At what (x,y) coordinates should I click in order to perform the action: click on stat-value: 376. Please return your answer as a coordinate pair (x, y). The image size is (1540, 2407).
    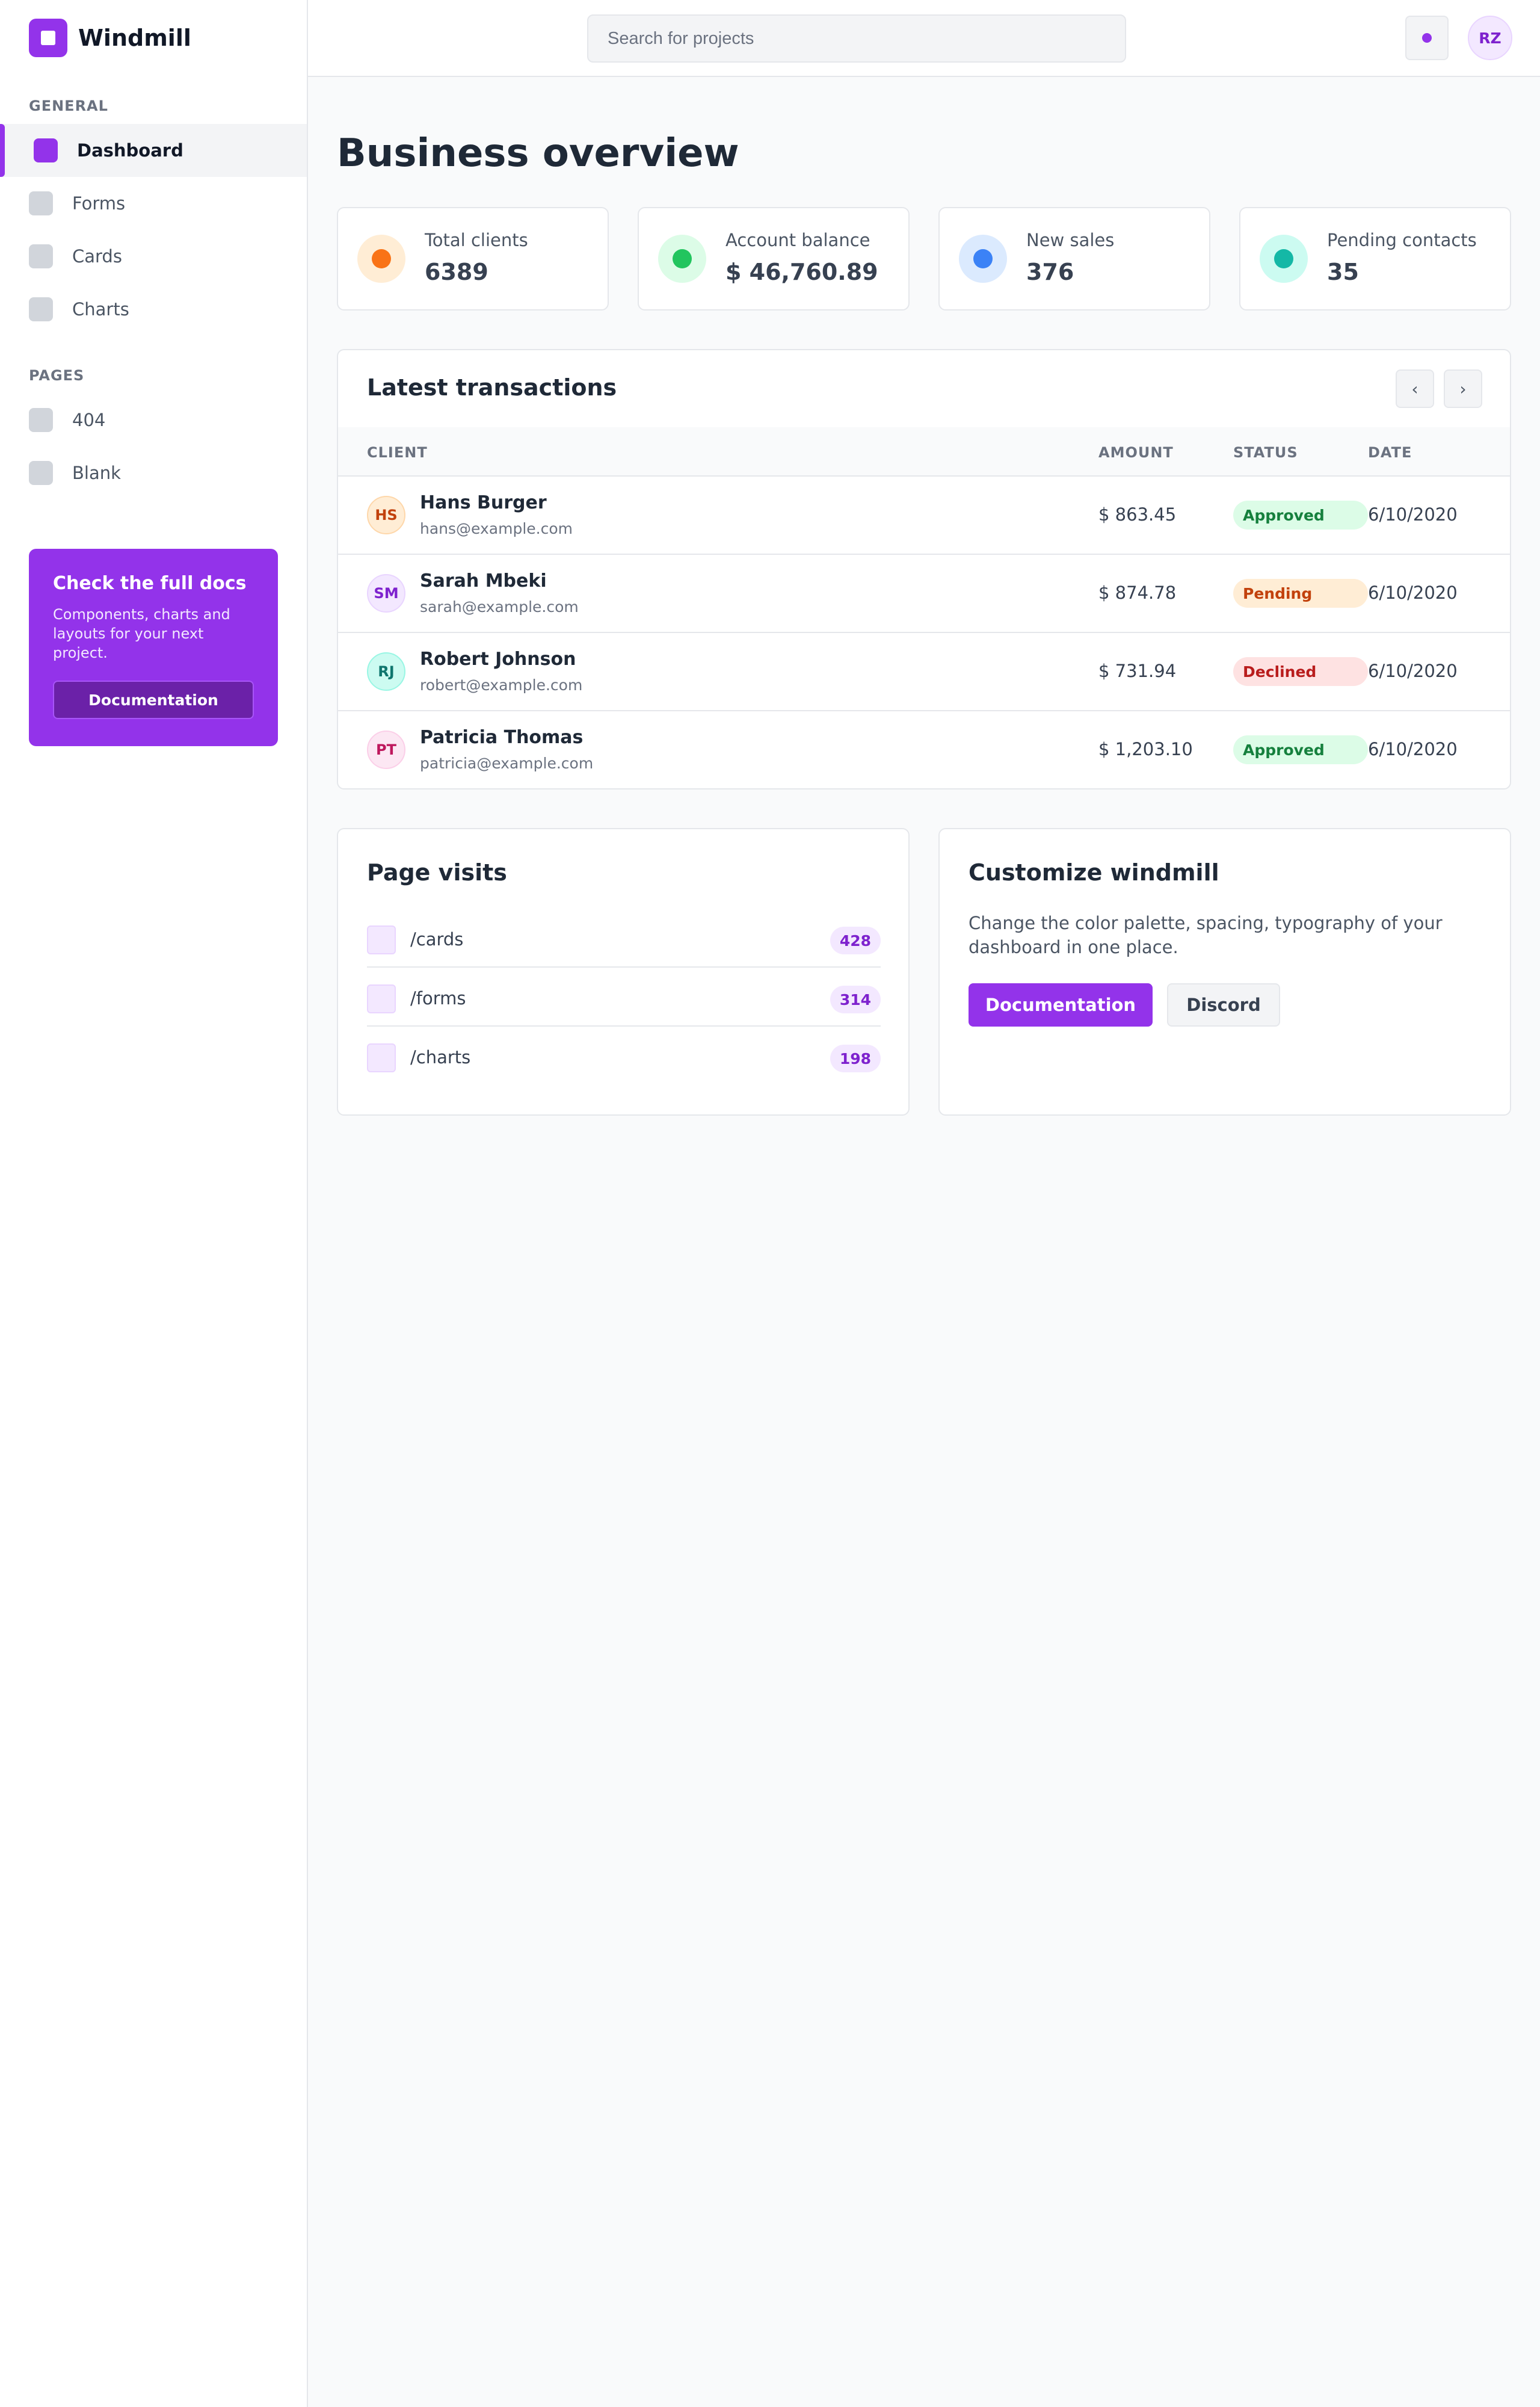
    Looking at the image, I should click on (1050, 272).